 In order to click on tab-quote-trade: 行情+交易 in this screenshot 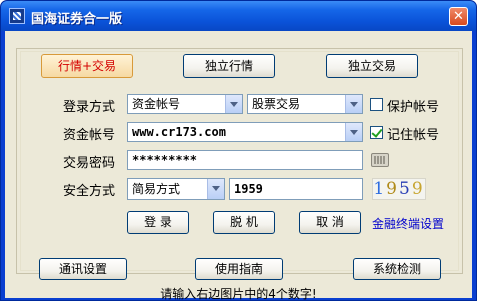, I will do `click(87, 66)`.